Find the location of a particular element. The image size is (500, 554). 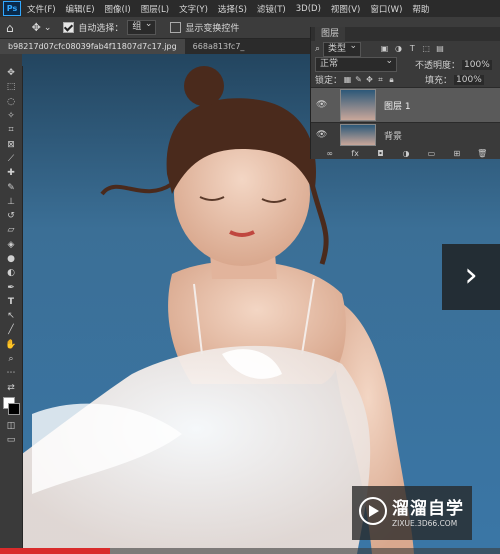

auto-select-target-select: 组 is located at coordinates (142, 26).